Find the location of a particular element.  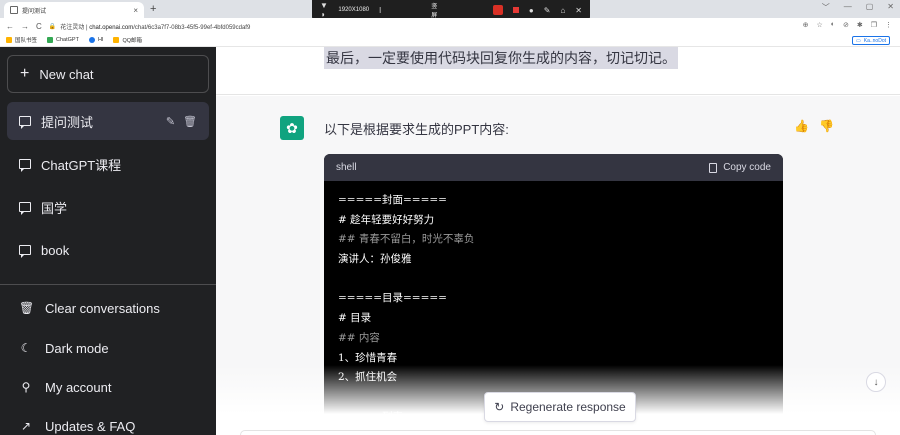

globe-icon is located at coordinates (91, 40).